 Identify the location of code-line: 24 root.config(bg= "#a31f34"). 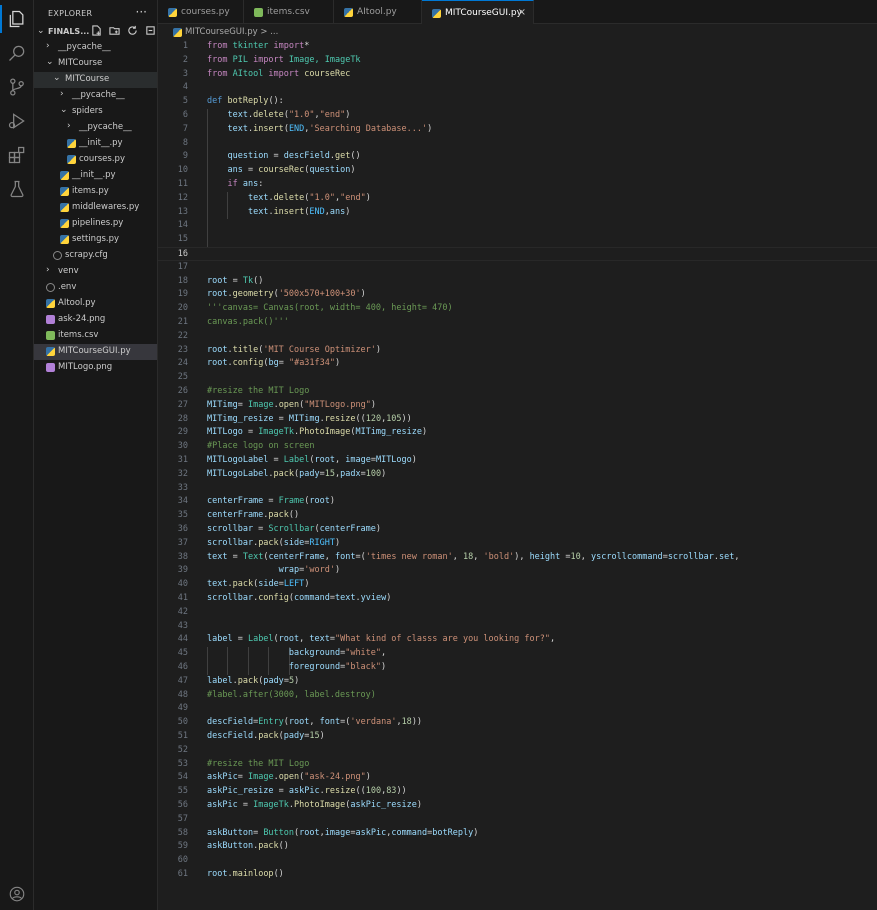
(517, 364).